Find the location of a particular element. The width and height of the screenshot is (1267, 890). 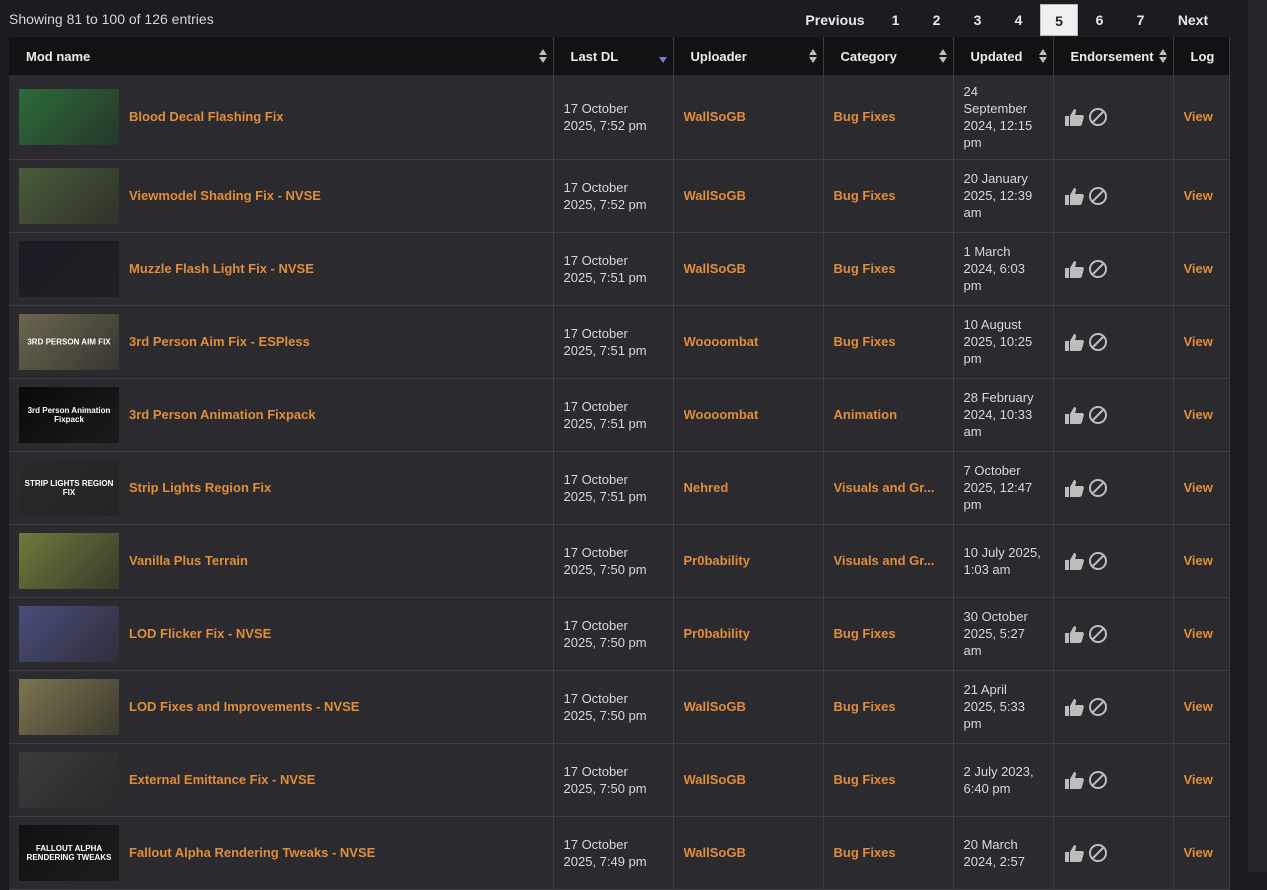

col-header-mod-name: Mod name is located at coordinates (281, 56).